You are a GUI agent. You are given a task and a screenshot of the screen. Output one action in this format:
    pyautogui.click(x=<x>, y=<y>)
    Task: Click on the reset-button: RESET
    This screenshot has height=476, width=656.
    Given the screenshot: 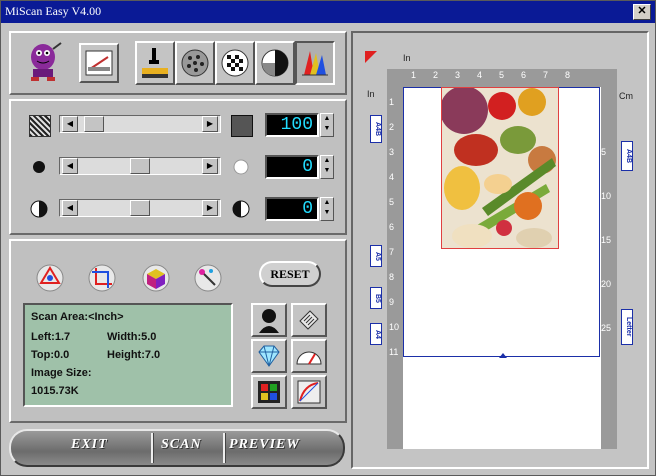 What is the action you would take?
    pyautogui.click(x=290, y=274)
    